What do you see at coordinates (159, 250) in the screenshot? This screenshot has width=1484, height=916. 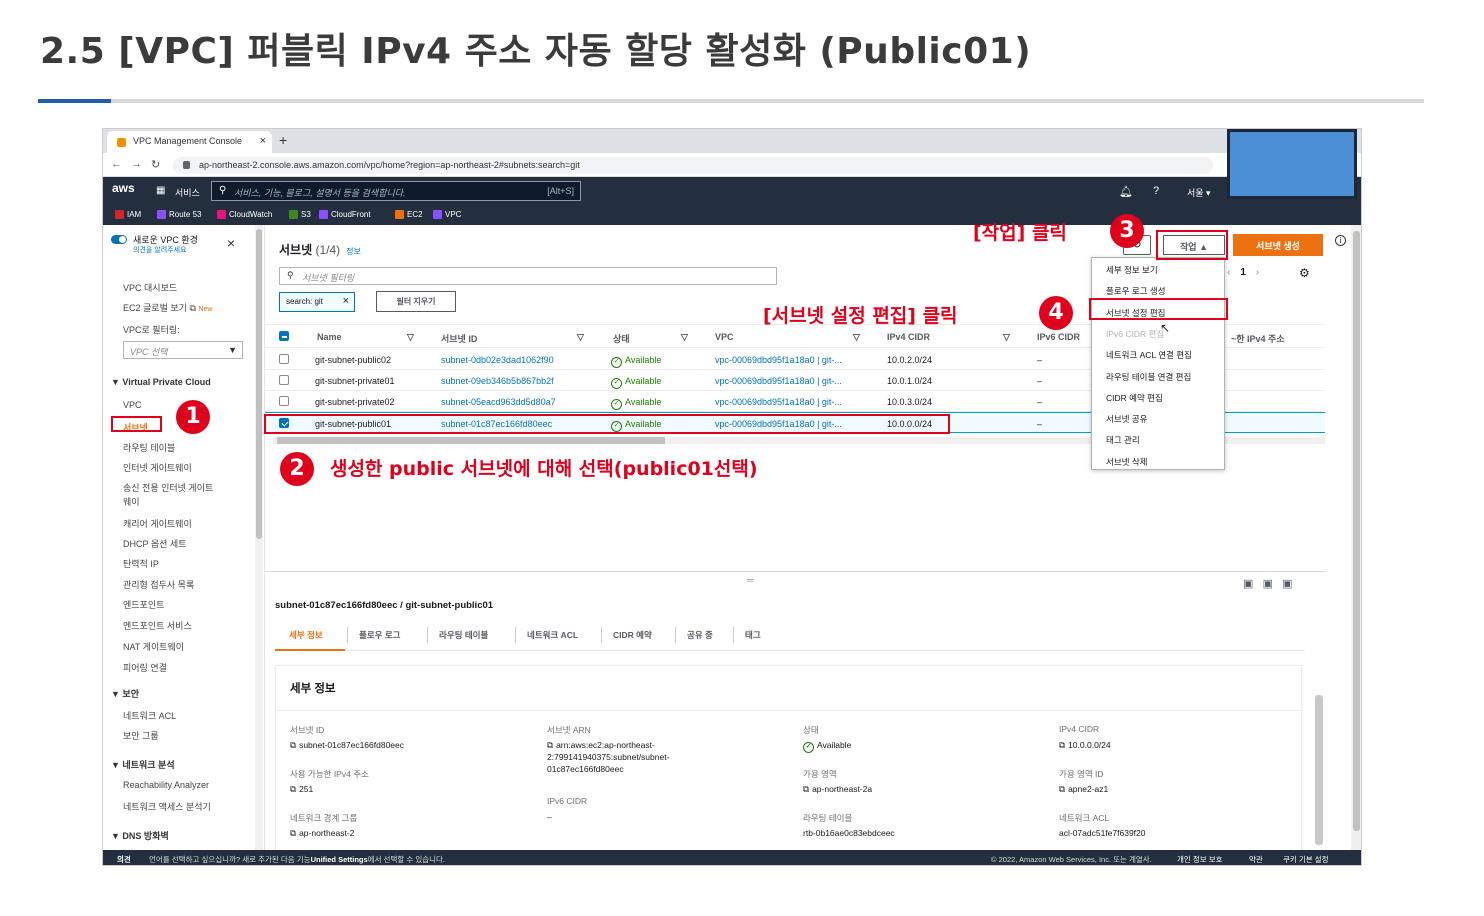 I see `feedback-link: 의견을 알려주세요` at bounding box center [159, 250].